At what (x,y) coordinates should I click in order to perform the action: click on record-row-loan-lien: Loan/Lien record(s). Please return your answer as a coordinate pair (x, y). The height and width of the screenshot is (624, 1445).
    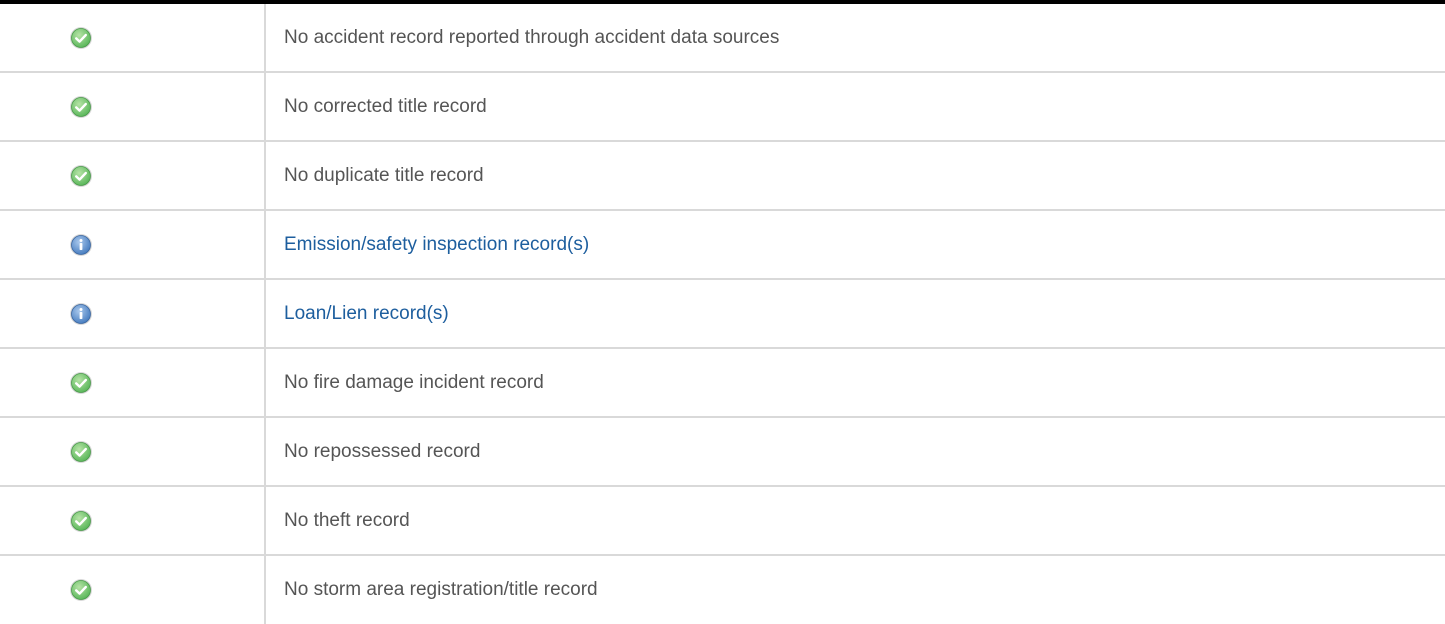
    Looking at the image, I should click on (722, 314).